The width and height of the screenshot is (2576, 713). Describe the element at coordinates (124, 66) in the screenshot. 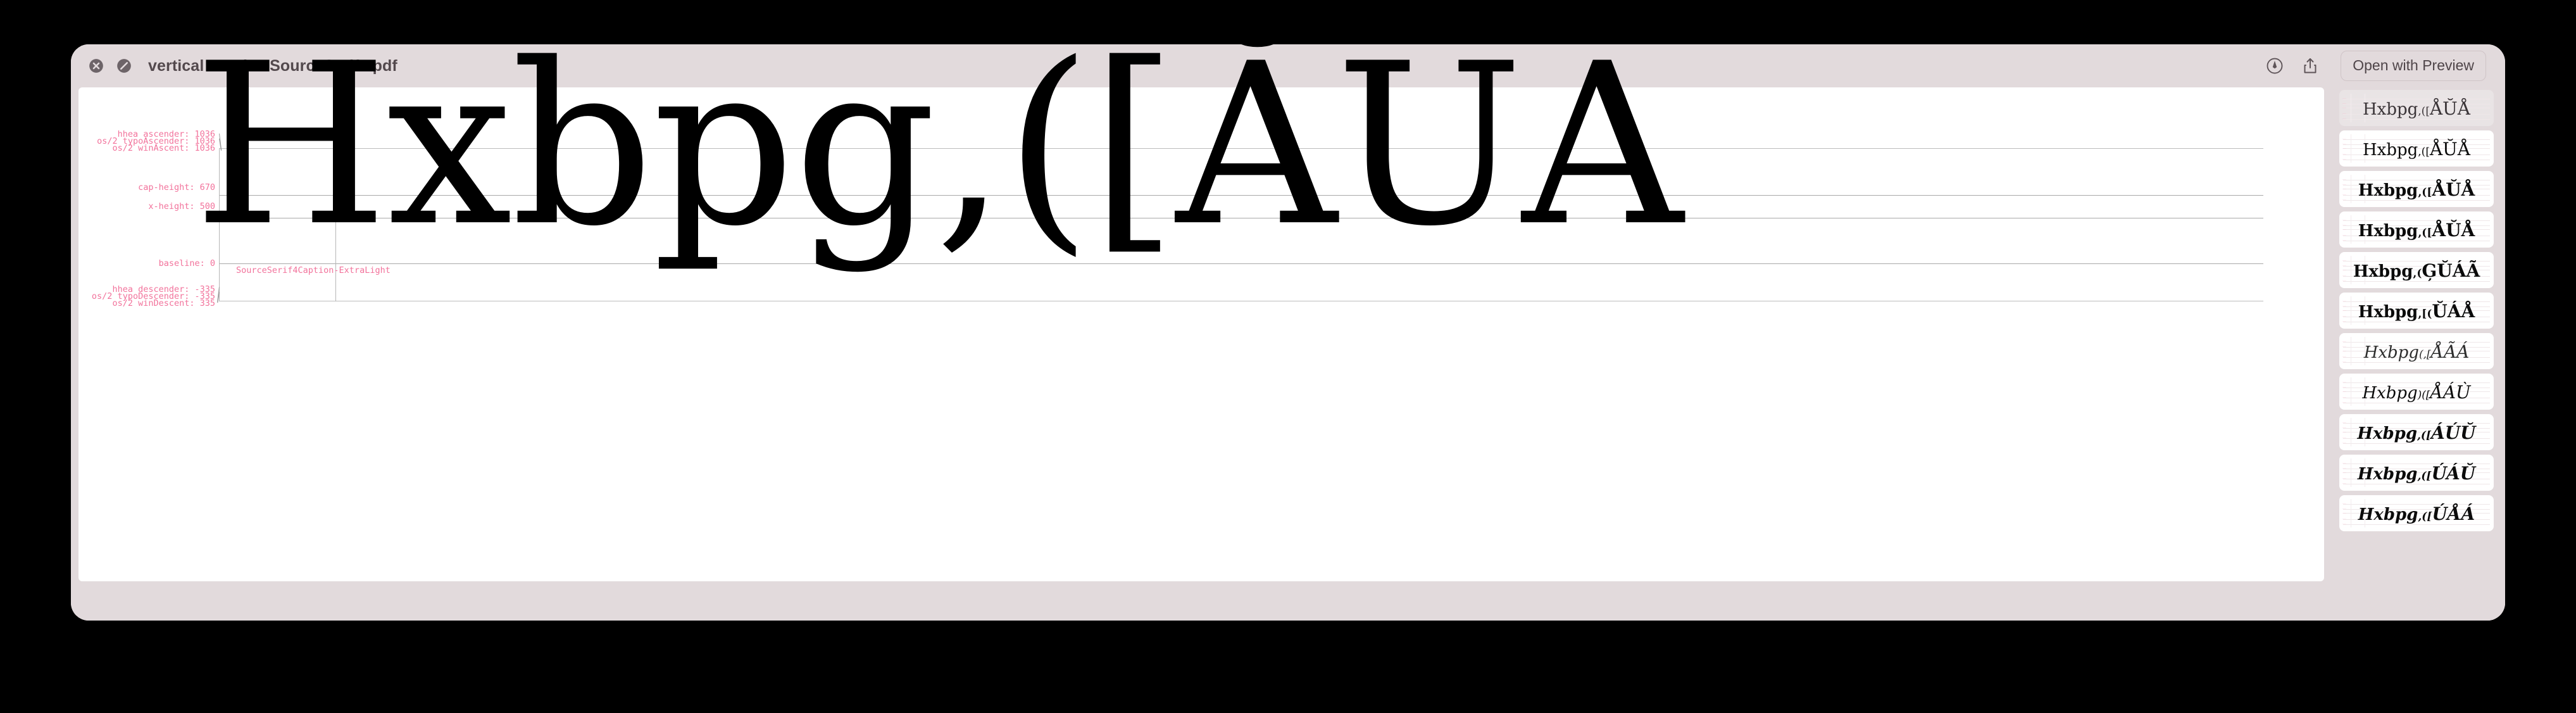

I see `no-entry-icon` at that location.